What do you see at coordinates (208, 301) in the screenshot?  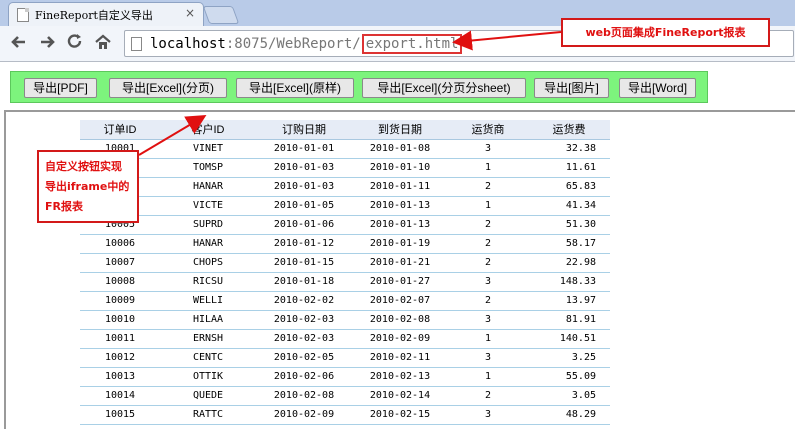 I see `table-cell: WELLI` at bounding box center [208, 301].